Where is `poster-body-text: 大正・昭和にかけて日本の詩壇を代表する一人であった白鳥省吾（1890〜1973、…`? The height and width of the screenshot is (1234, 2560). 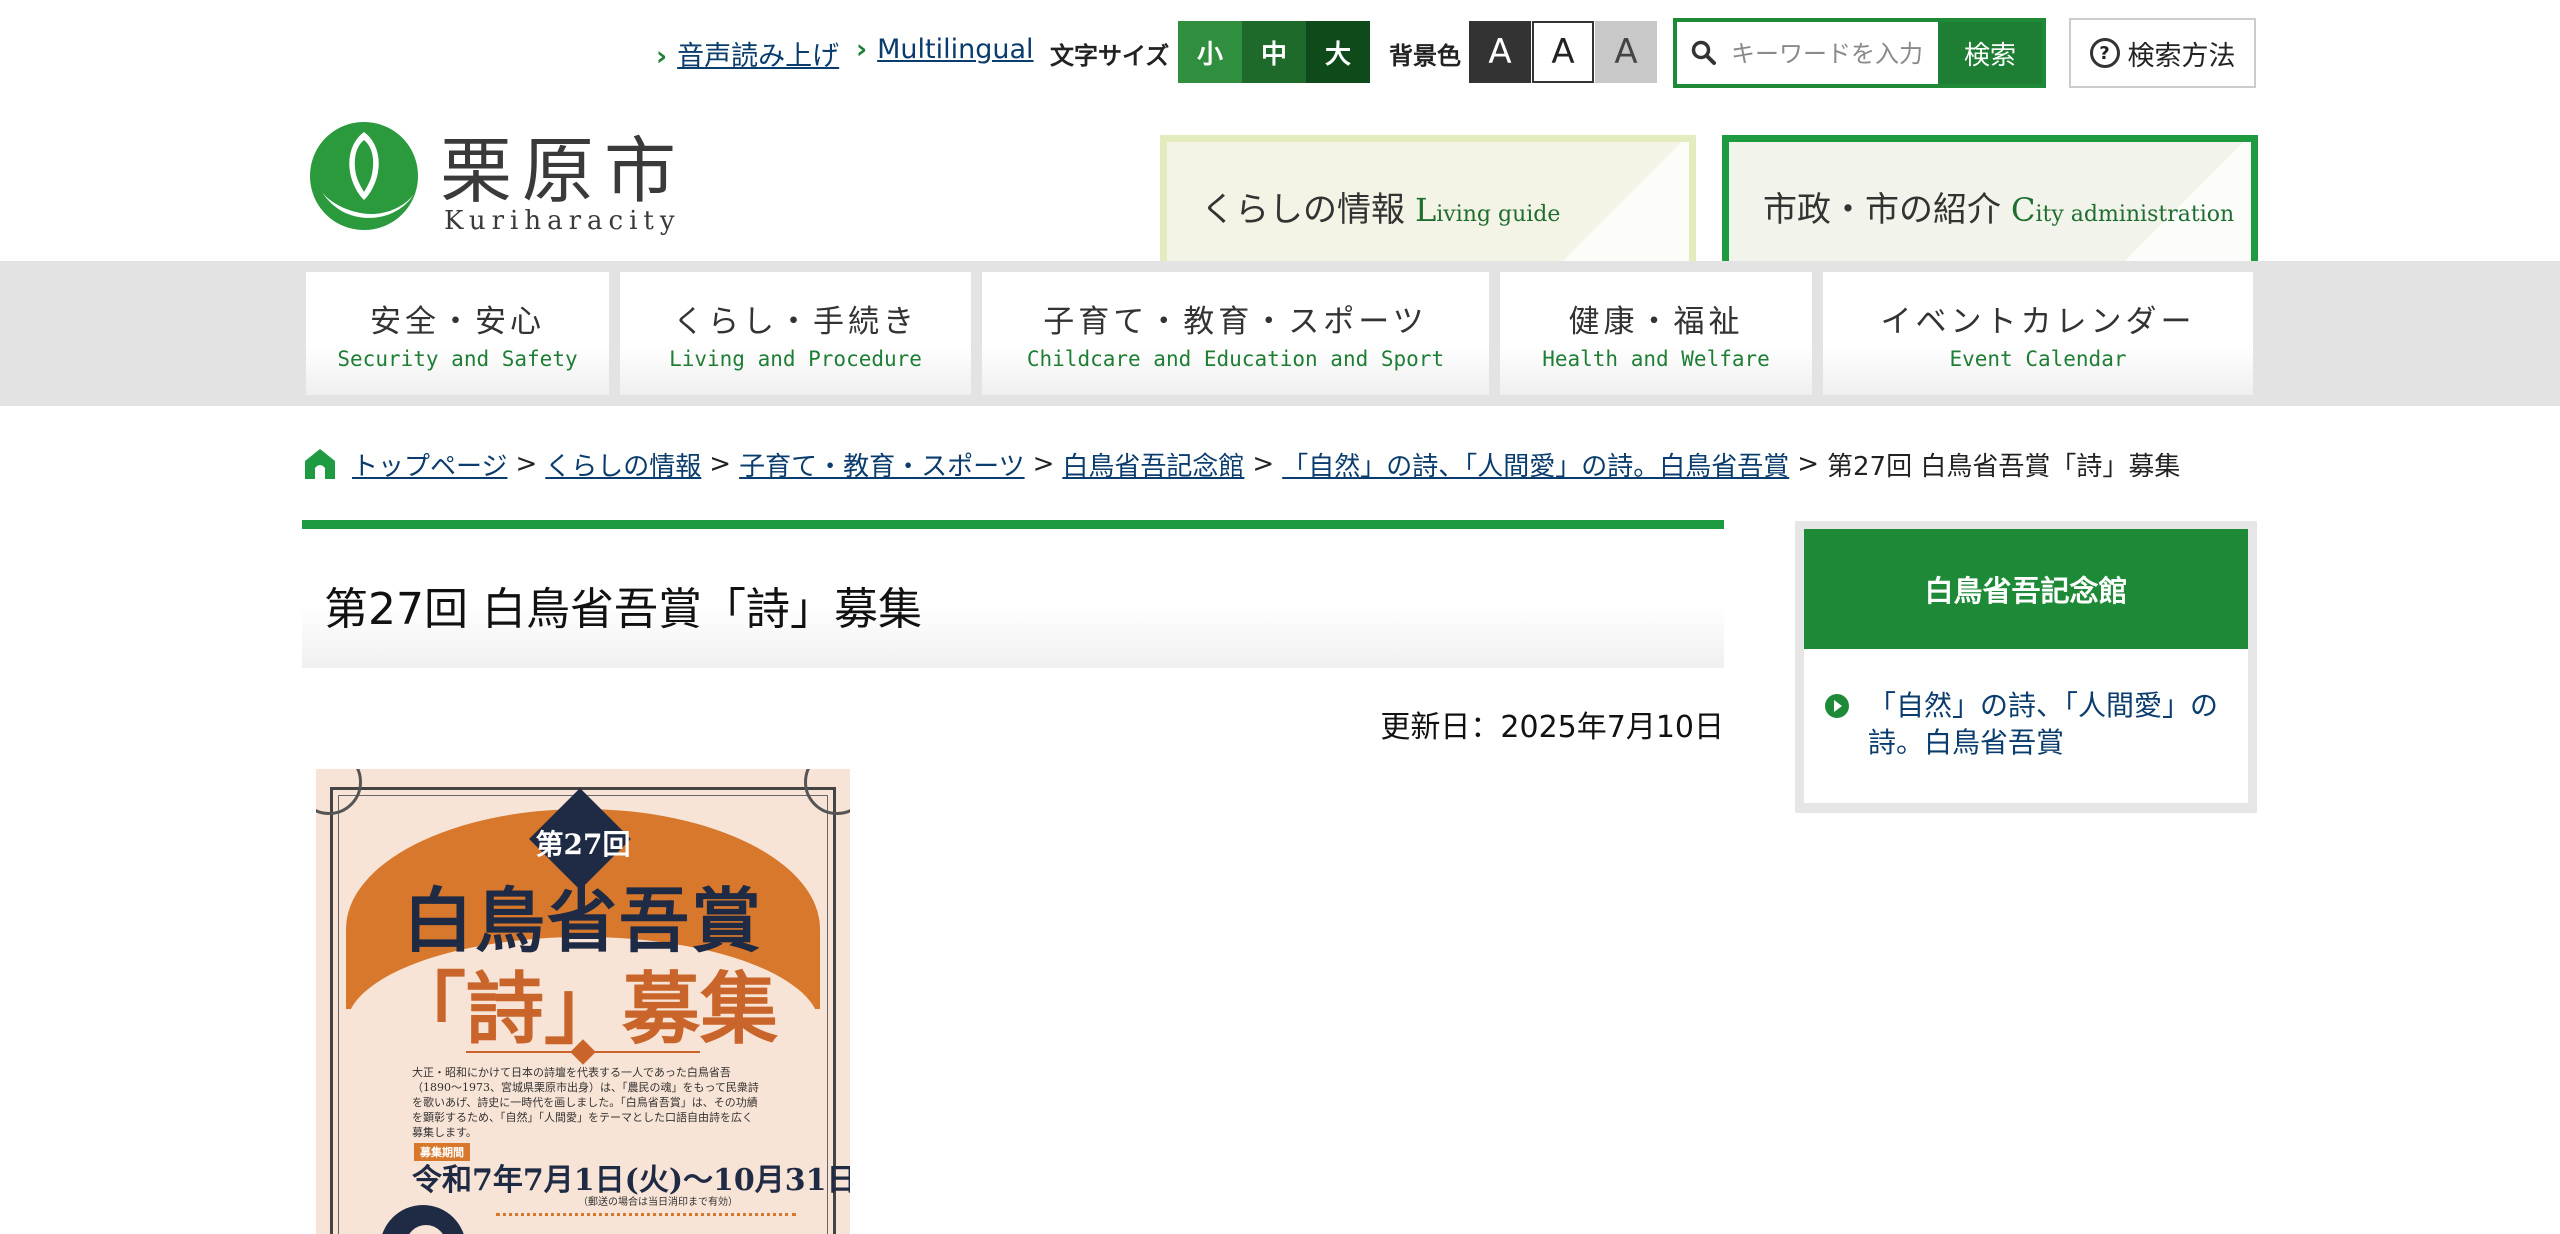
poster-body-text: 大正・昭和にかけて日本の詩壇を代表する一人であった白鳥省吾（1890〜1973、… is located at coordinates (585, 1102).